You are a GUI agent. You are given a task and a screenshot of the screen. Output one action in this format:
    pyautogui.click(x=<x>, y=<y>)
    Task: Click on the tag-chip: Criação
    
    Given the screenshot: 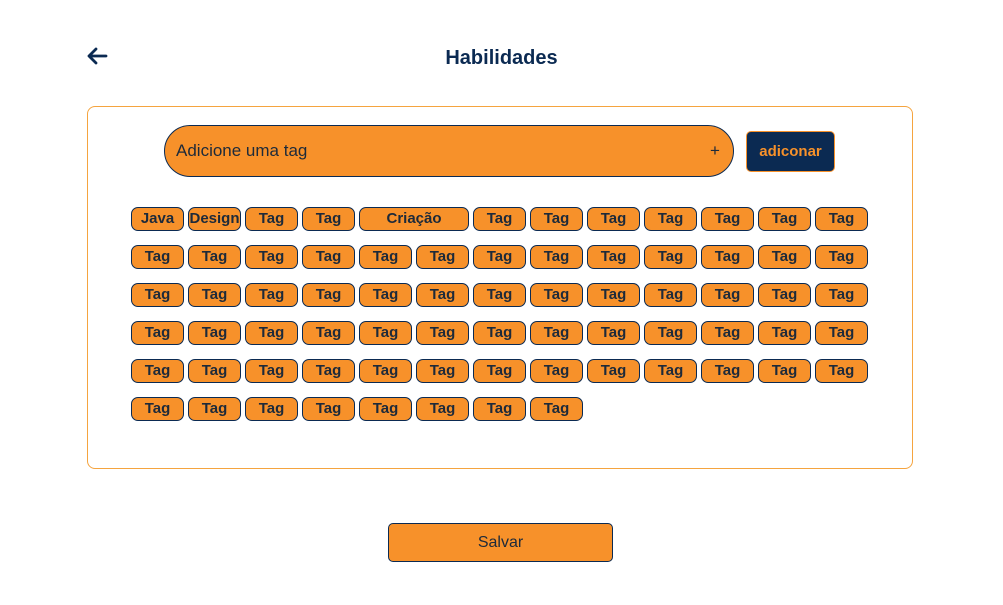 What is the action you would take?
    pyautogui.click(x=414, y=219)
    